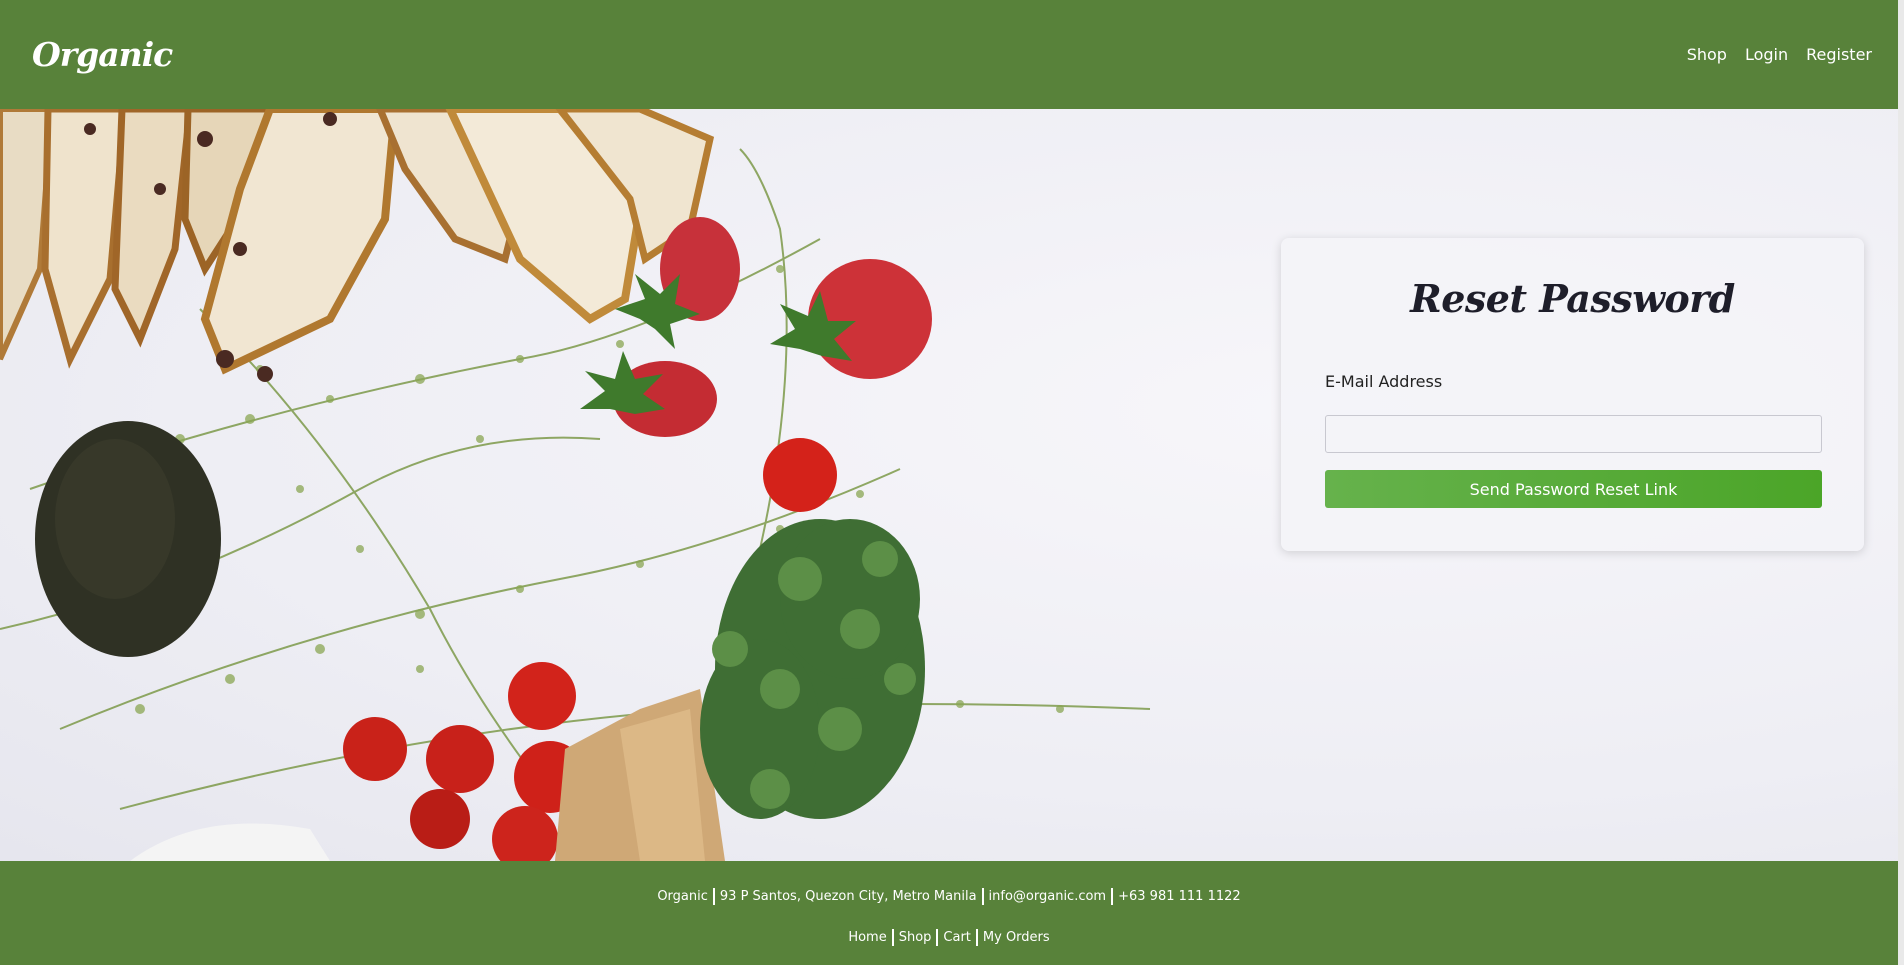  What do you see at coordinates (1016, 937) in the screenshot?
I see `footer-link-my-orders: My Orders` at bounding box center [1016, 937].